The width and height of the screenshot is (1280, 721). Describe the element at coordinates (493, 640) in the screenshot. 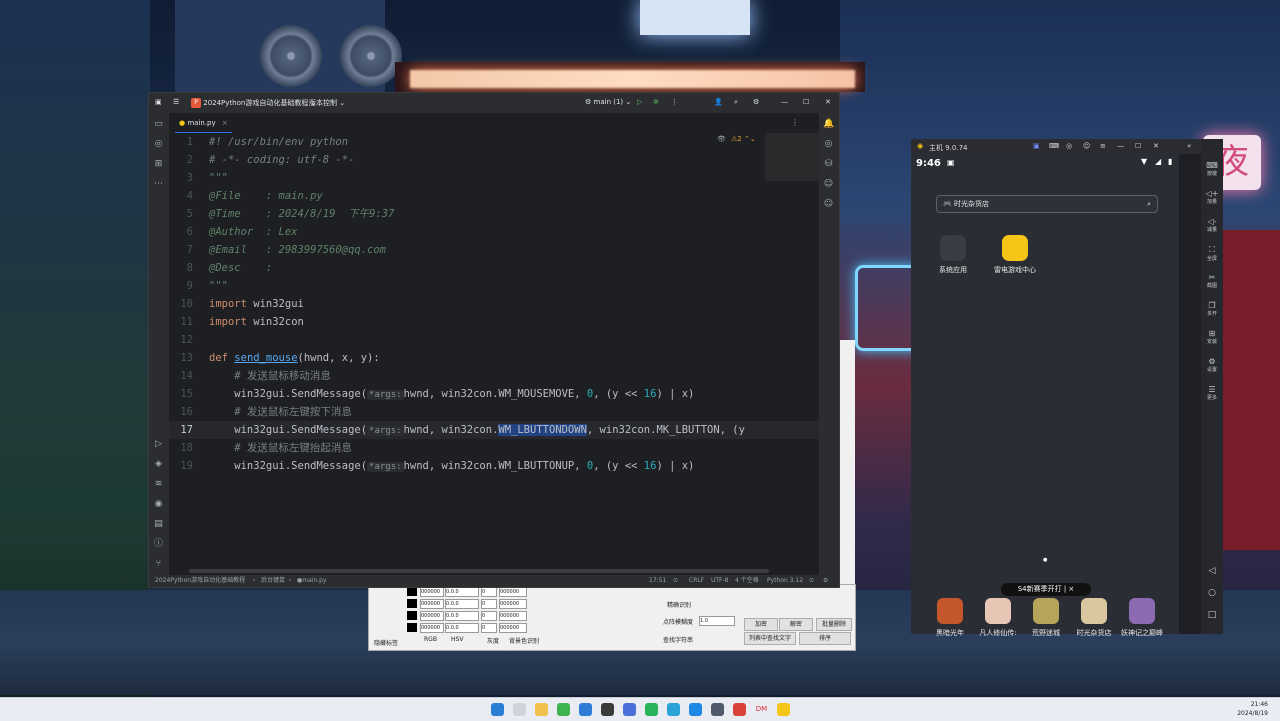

I see `gray-radio: 灰度` at that location.